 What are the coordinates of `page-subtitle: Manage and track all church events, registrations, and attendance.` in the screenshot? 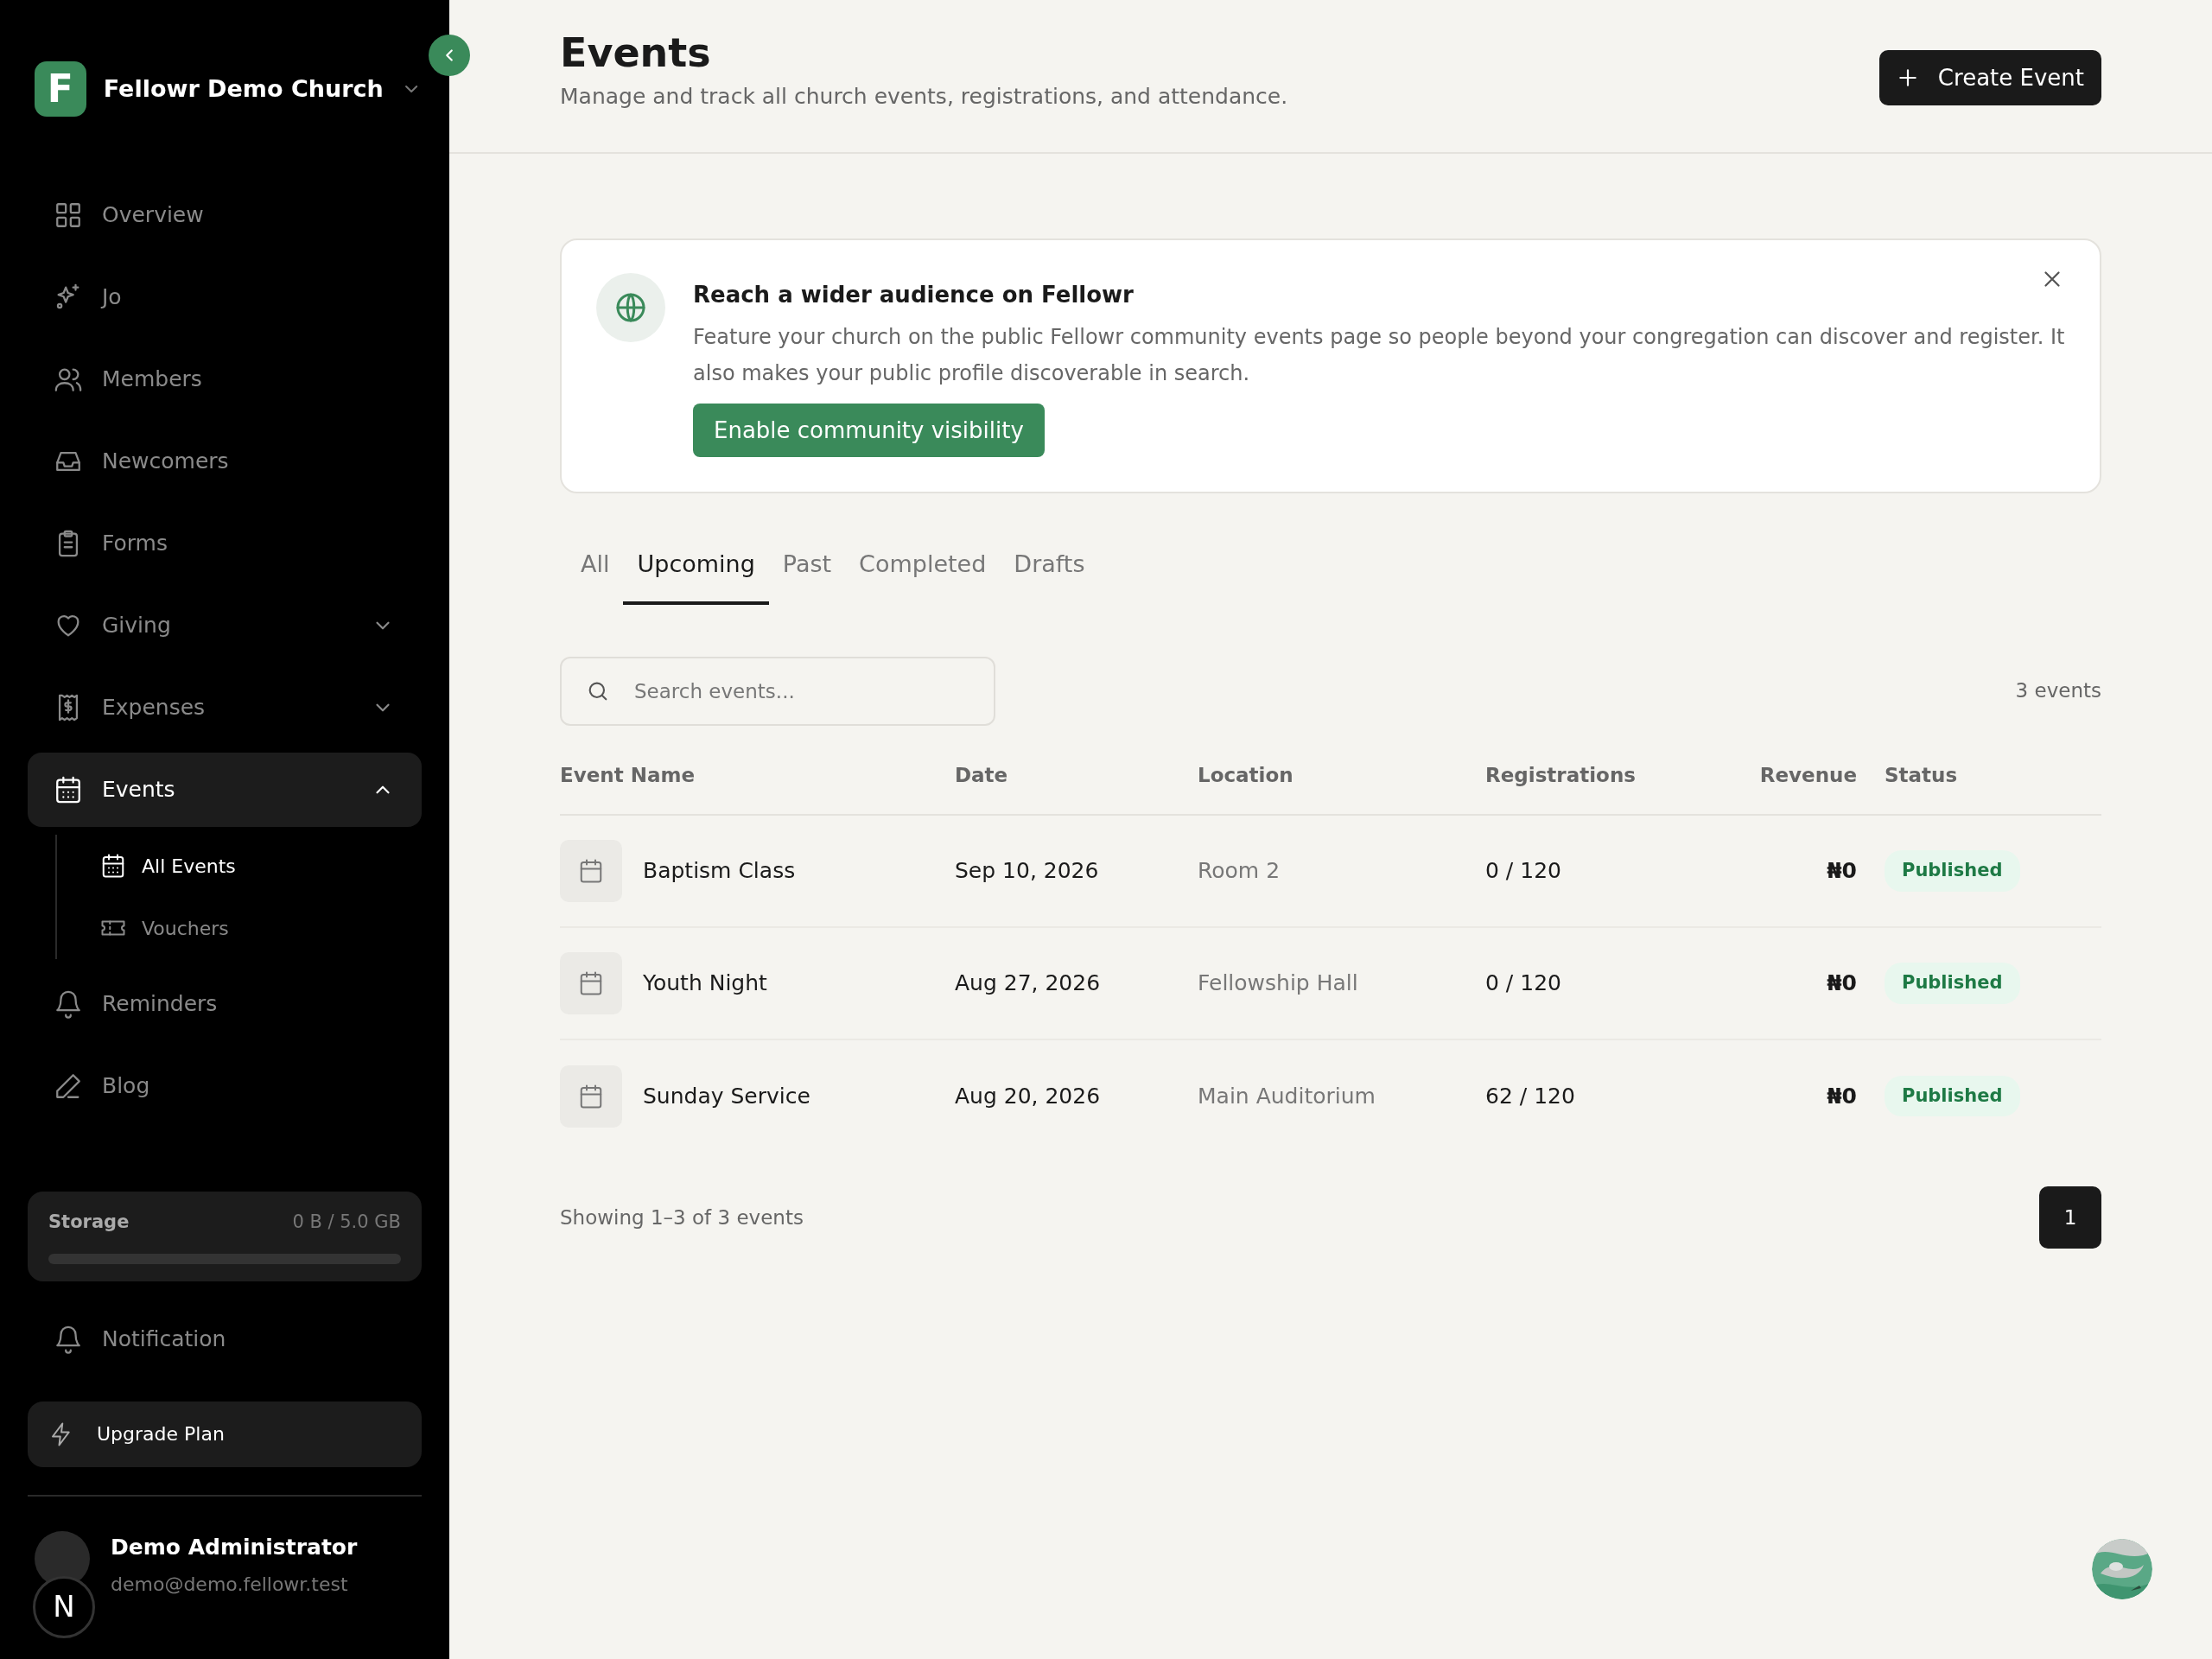 It's located at (924, 96).